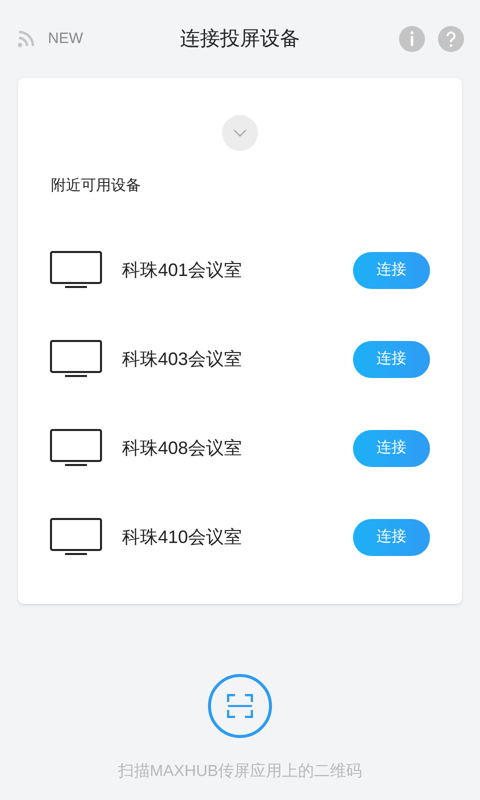  Describe the element at coordinates (412, 39) in the screenshot. I see `info-icon` at that location.